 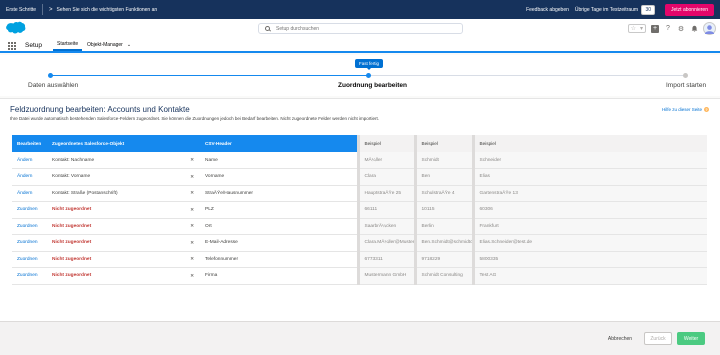 I want to click on next-button: Weiter, so click(x=691, y=338).